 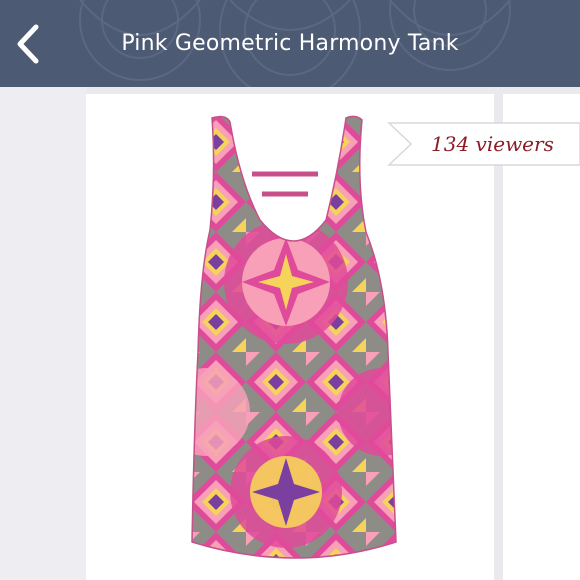 I want to click on page-title: Pink Geometric Harmony Tank, so click(x=290, y=43).